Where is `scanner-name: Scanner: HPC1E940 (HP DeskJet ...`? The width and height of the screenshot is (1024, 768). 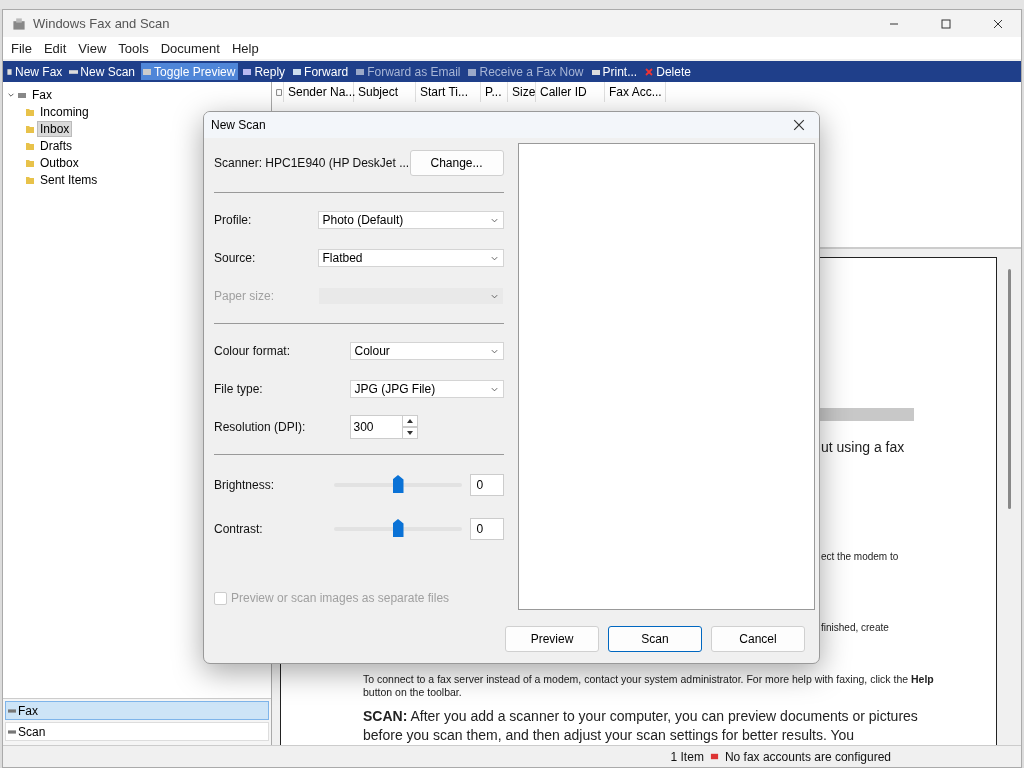 scanner-name: Scanner: HPC1E940 (HP DeskJet ... is located at coordinates (312, 163).